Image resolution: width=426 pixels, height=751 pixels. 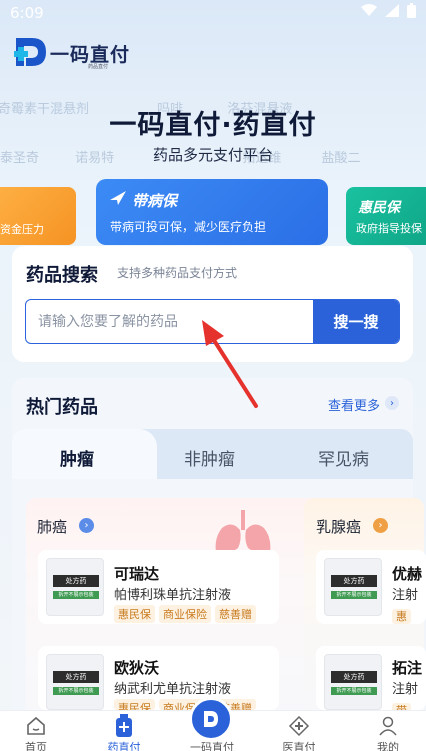 What do you see at coordinates (52, 526) in the screenshot?
I see `category-title: 肺癌` at bounding box center [52, 526].